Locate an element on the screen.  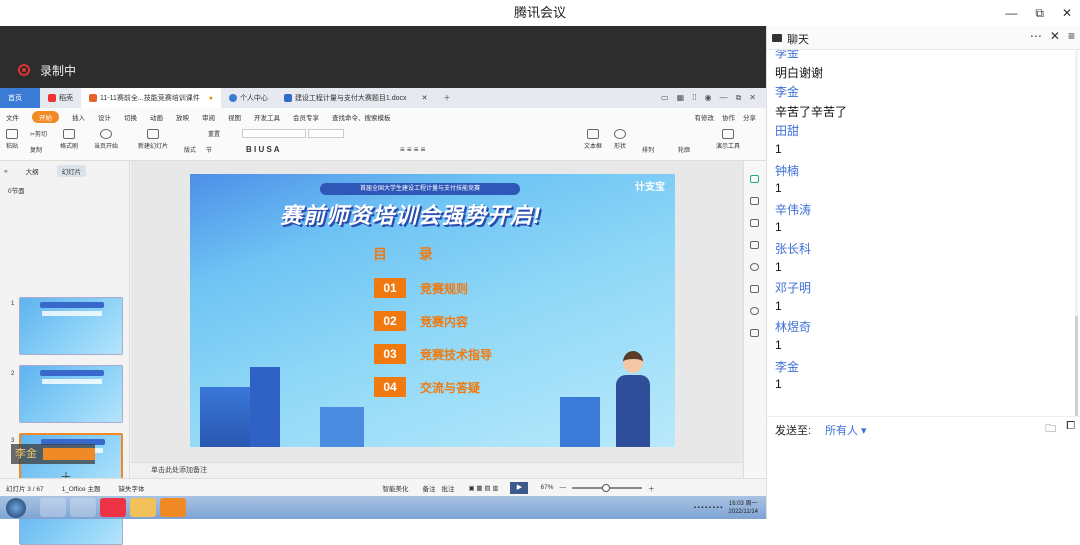
tab-docx-file: 建设工程计量与支付大赛题目1.docx ✕ is located at coordinates (356, 98).